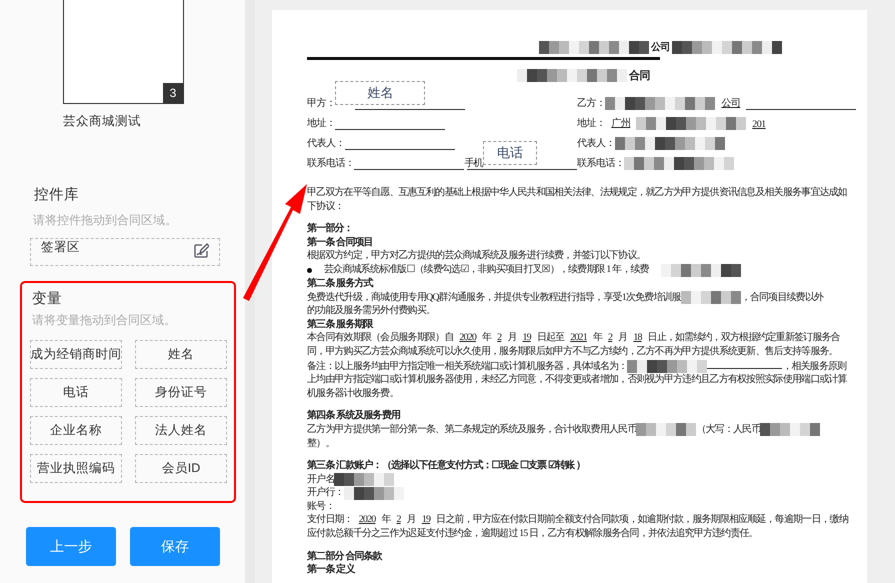 This screenshot has height=583, width=895. Describe the element at coordinates (330, 229) in the screenshot. I see `section-heading: 第一部分：` at that location.